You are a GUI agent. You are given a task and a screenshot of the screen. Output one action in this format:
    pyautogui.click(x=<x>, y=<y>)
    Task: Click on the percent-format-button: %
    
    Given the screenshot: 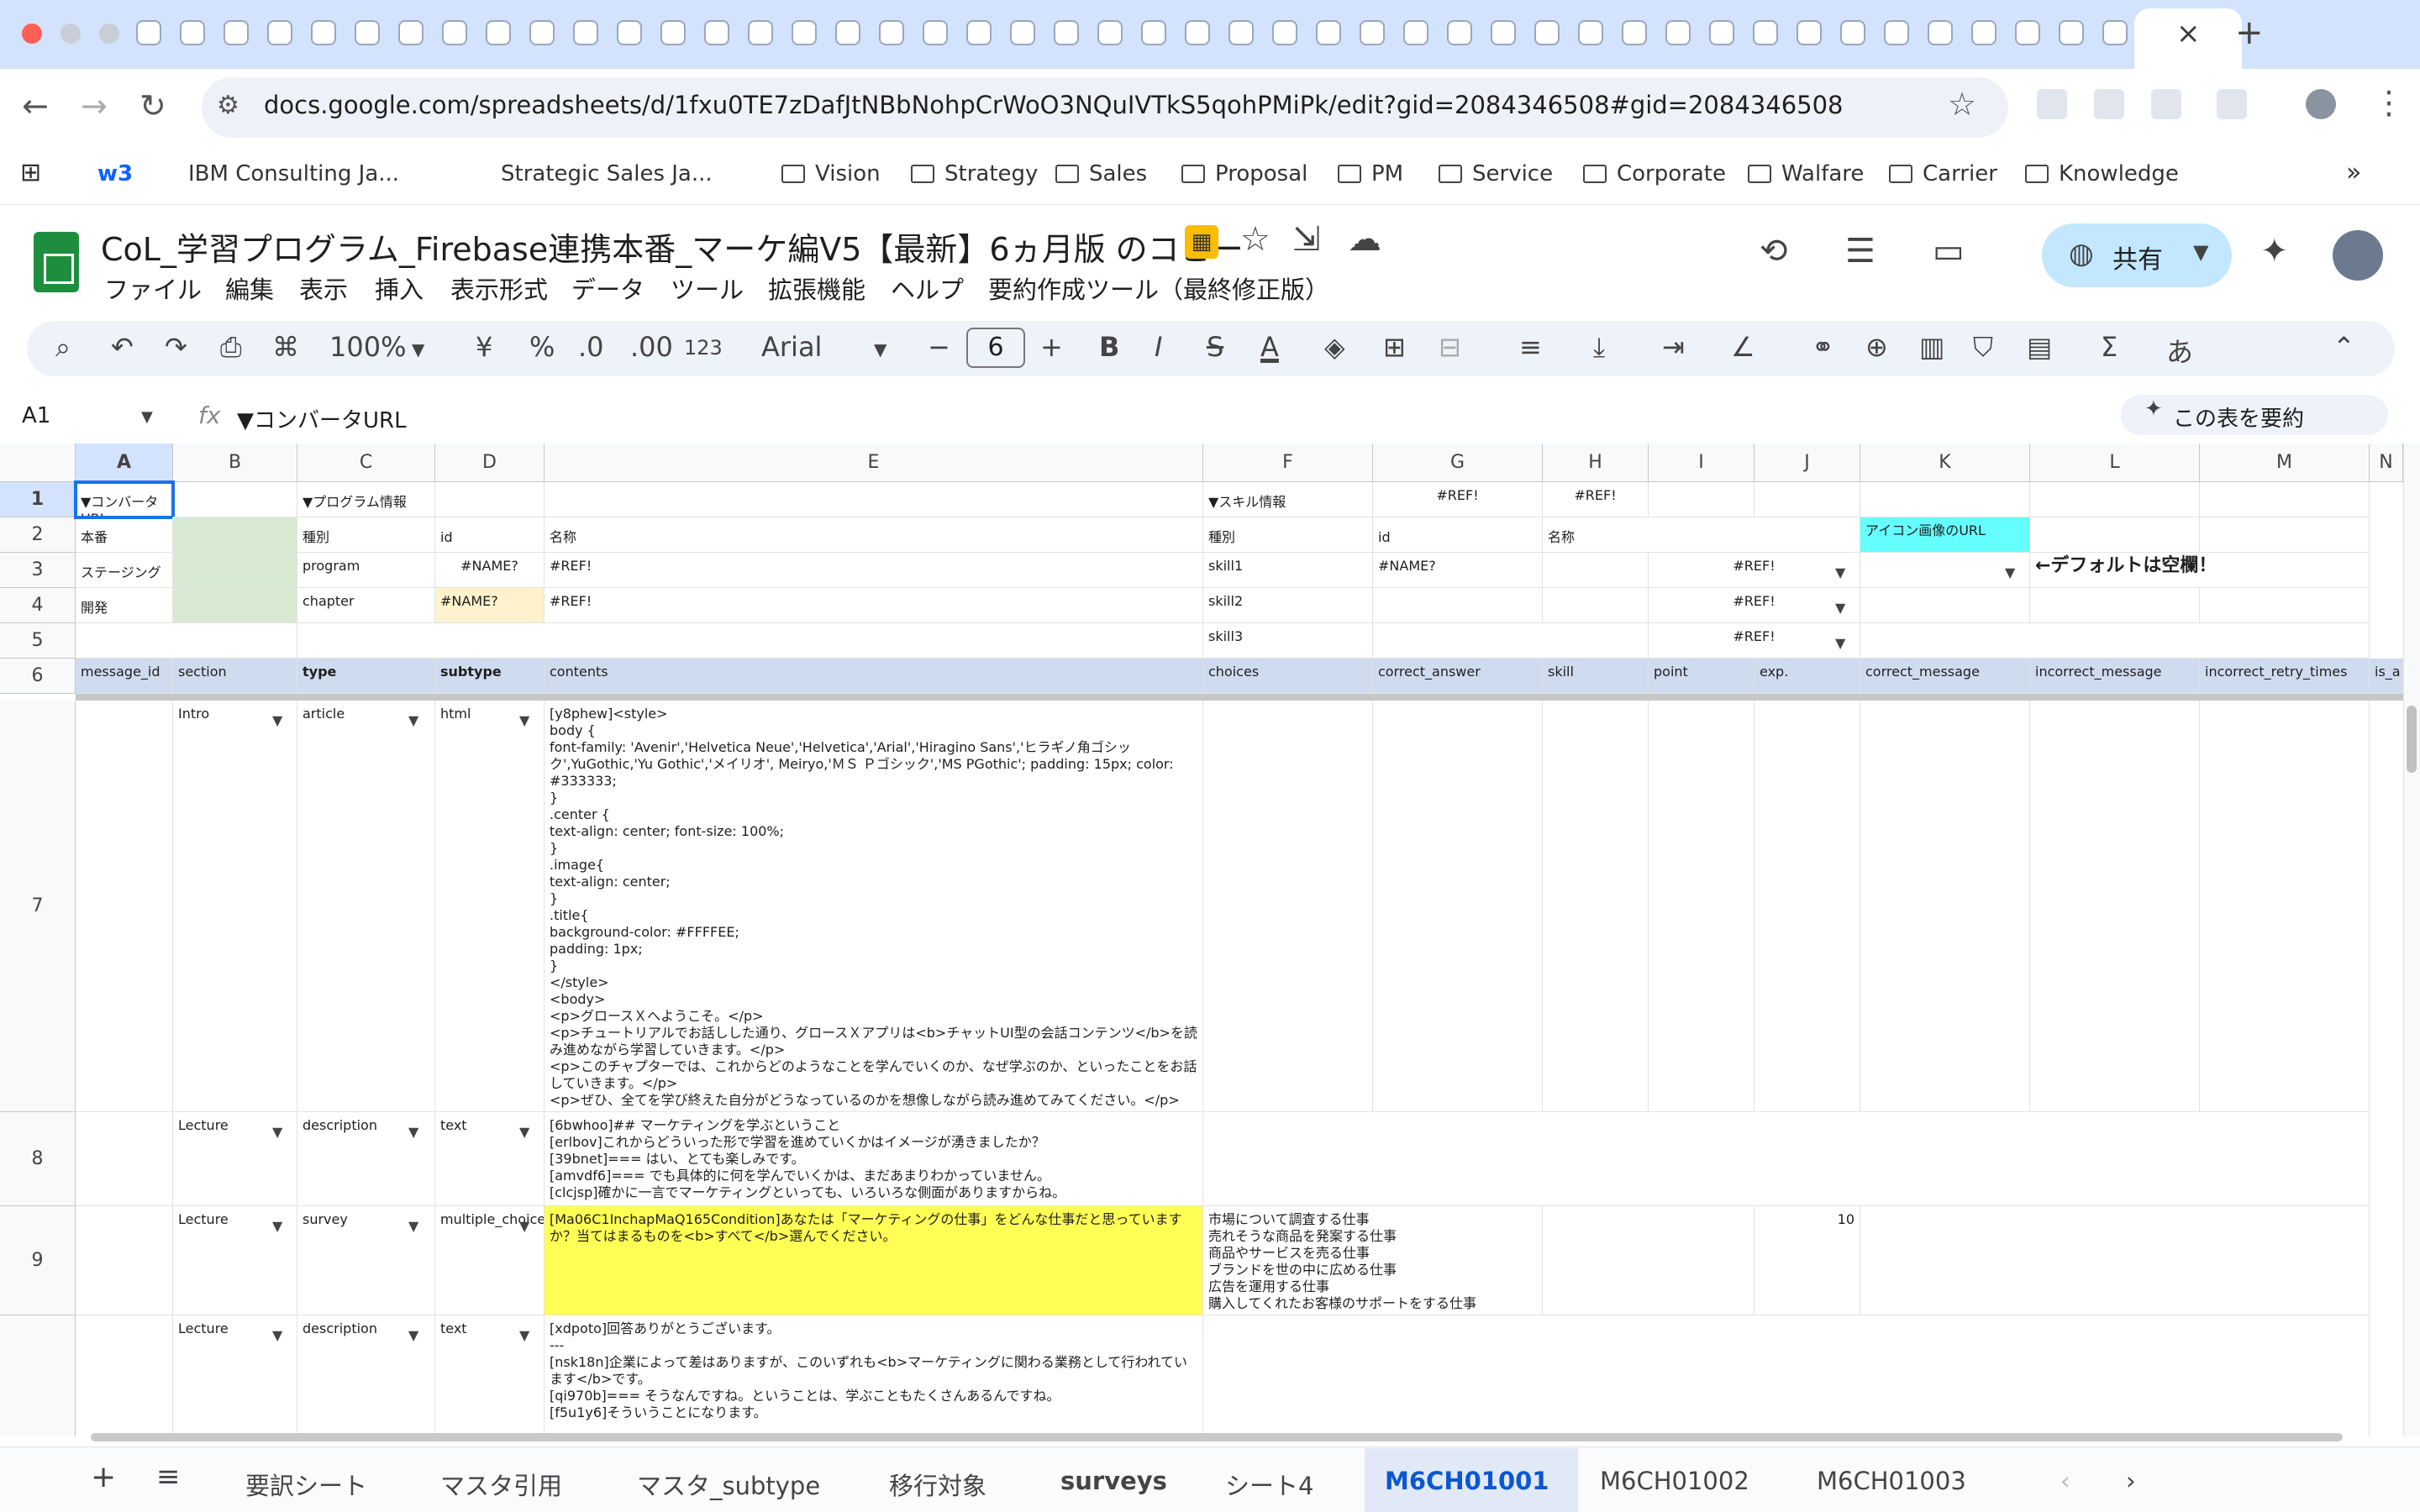 What is the action you would take?
    pyautogui.click(x=542, y=347)
    